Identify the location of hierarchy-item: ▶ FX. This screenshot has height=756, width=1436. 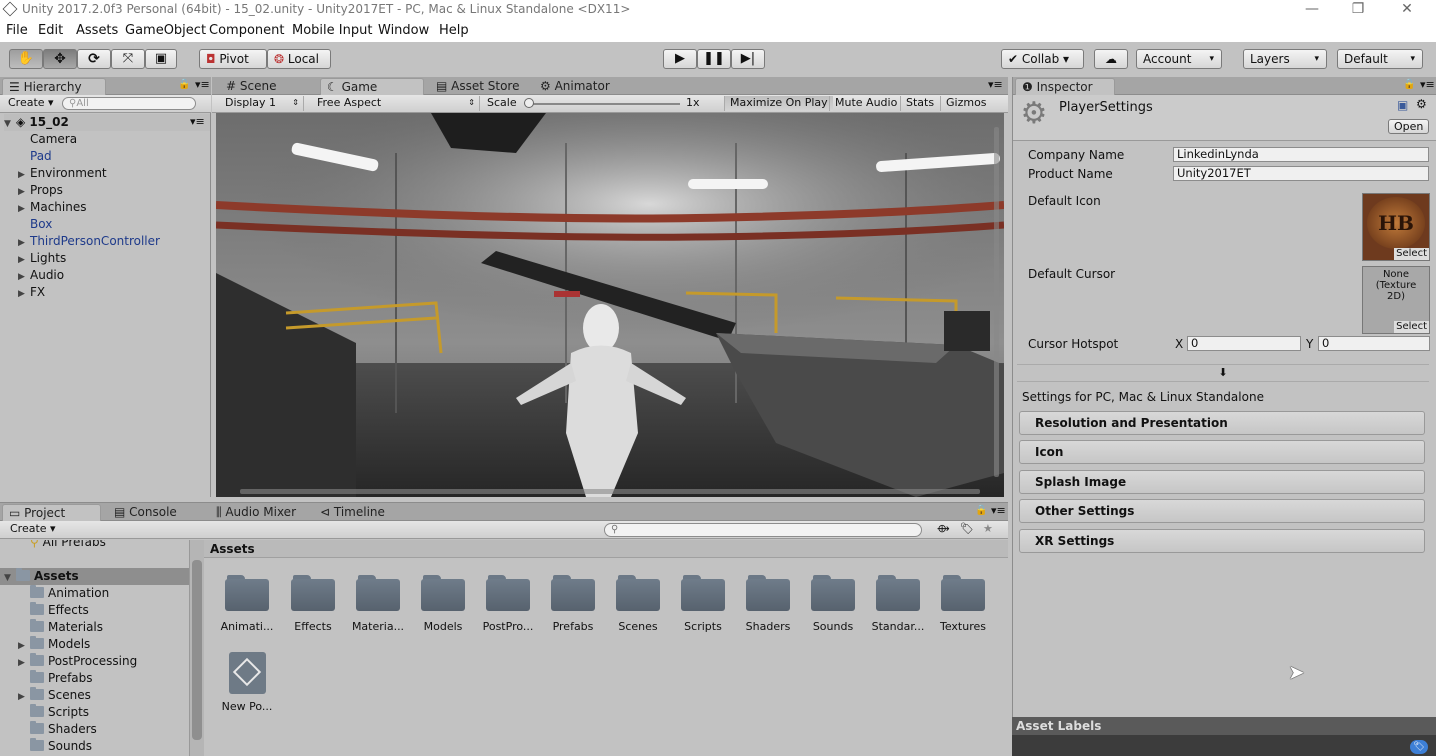
(31, 292).